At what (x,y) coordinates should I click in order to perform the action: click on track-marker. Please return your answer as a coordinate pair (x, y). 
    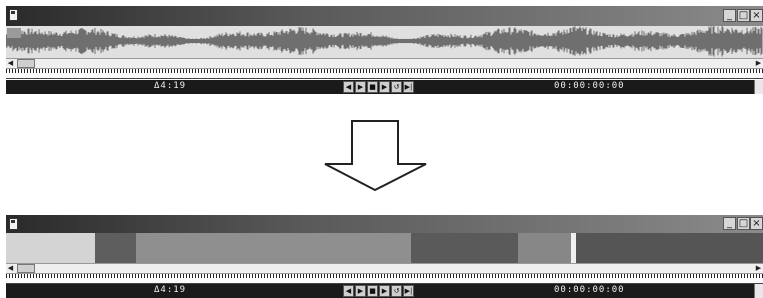
    Looking at the image, I should click on (14, 33).